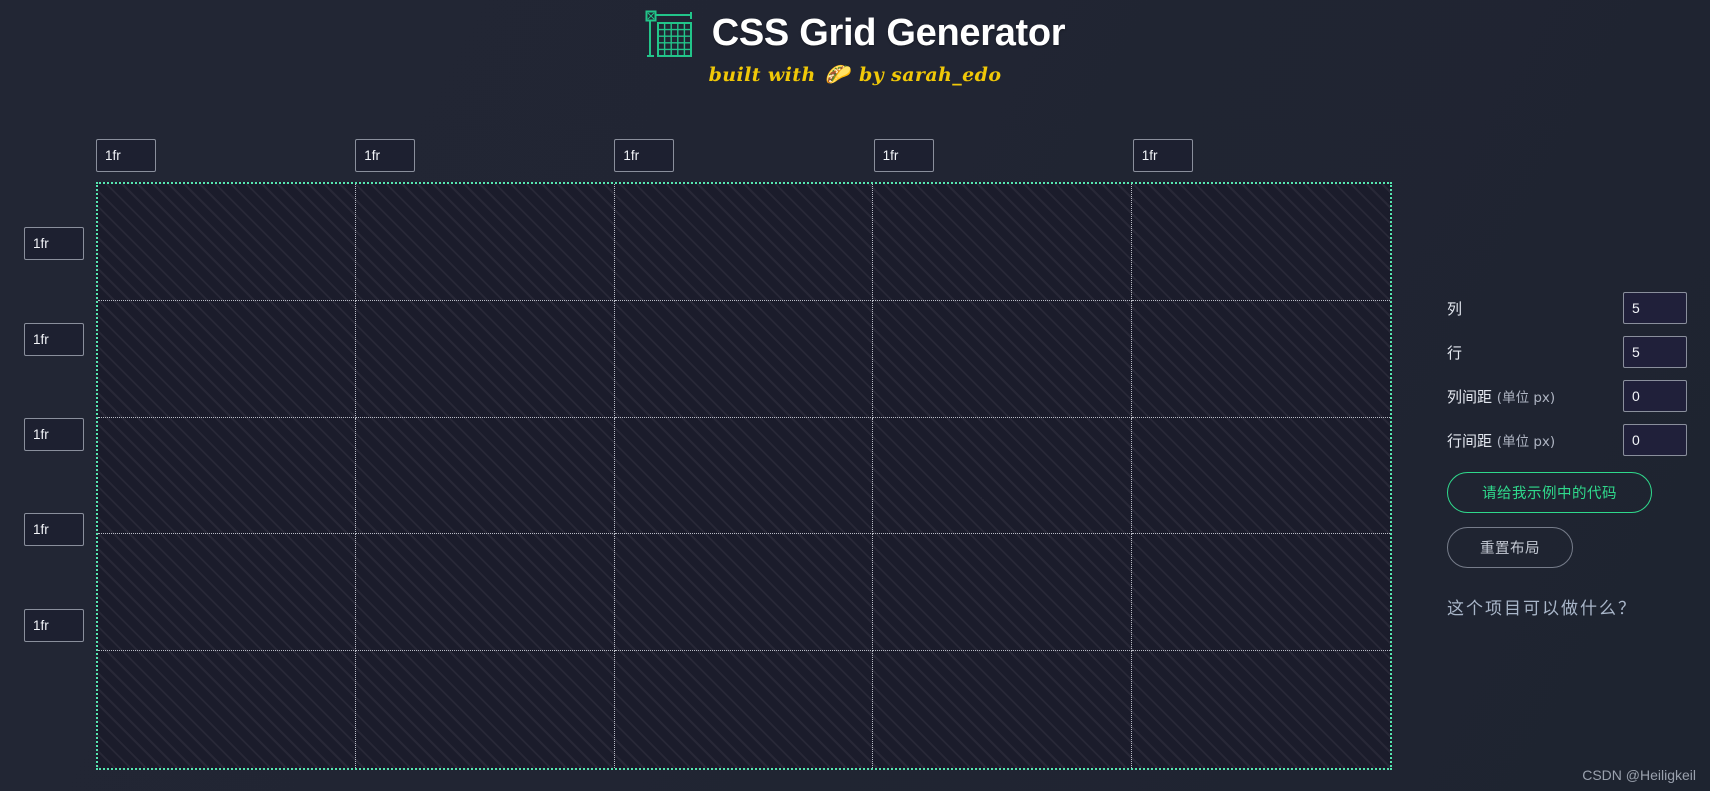  What do you see at coordinates (1655, 308) in the screenshot?
I see `columns-input` at bounding box center [1655, 308].